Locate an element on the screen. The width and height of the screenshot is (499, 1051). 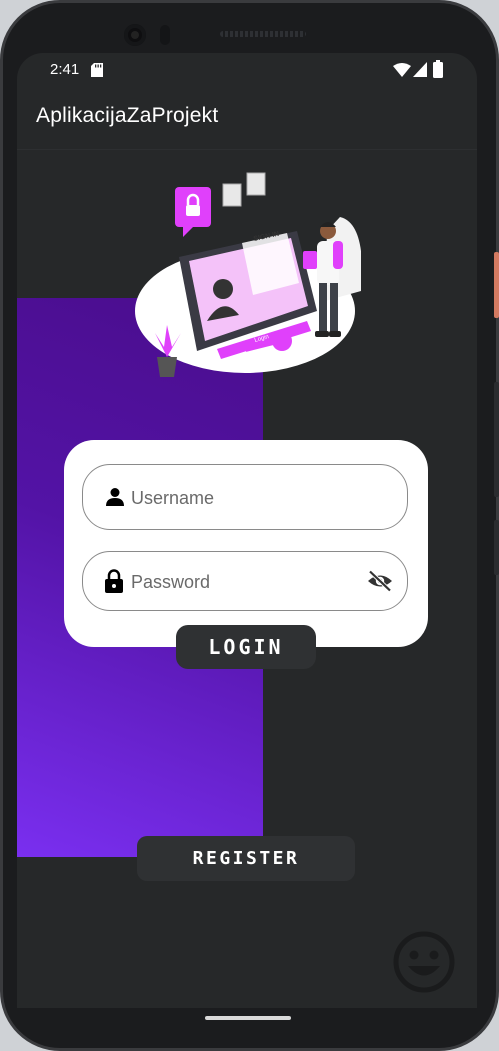
sd-card-icon is located at coordinates (97, 70).